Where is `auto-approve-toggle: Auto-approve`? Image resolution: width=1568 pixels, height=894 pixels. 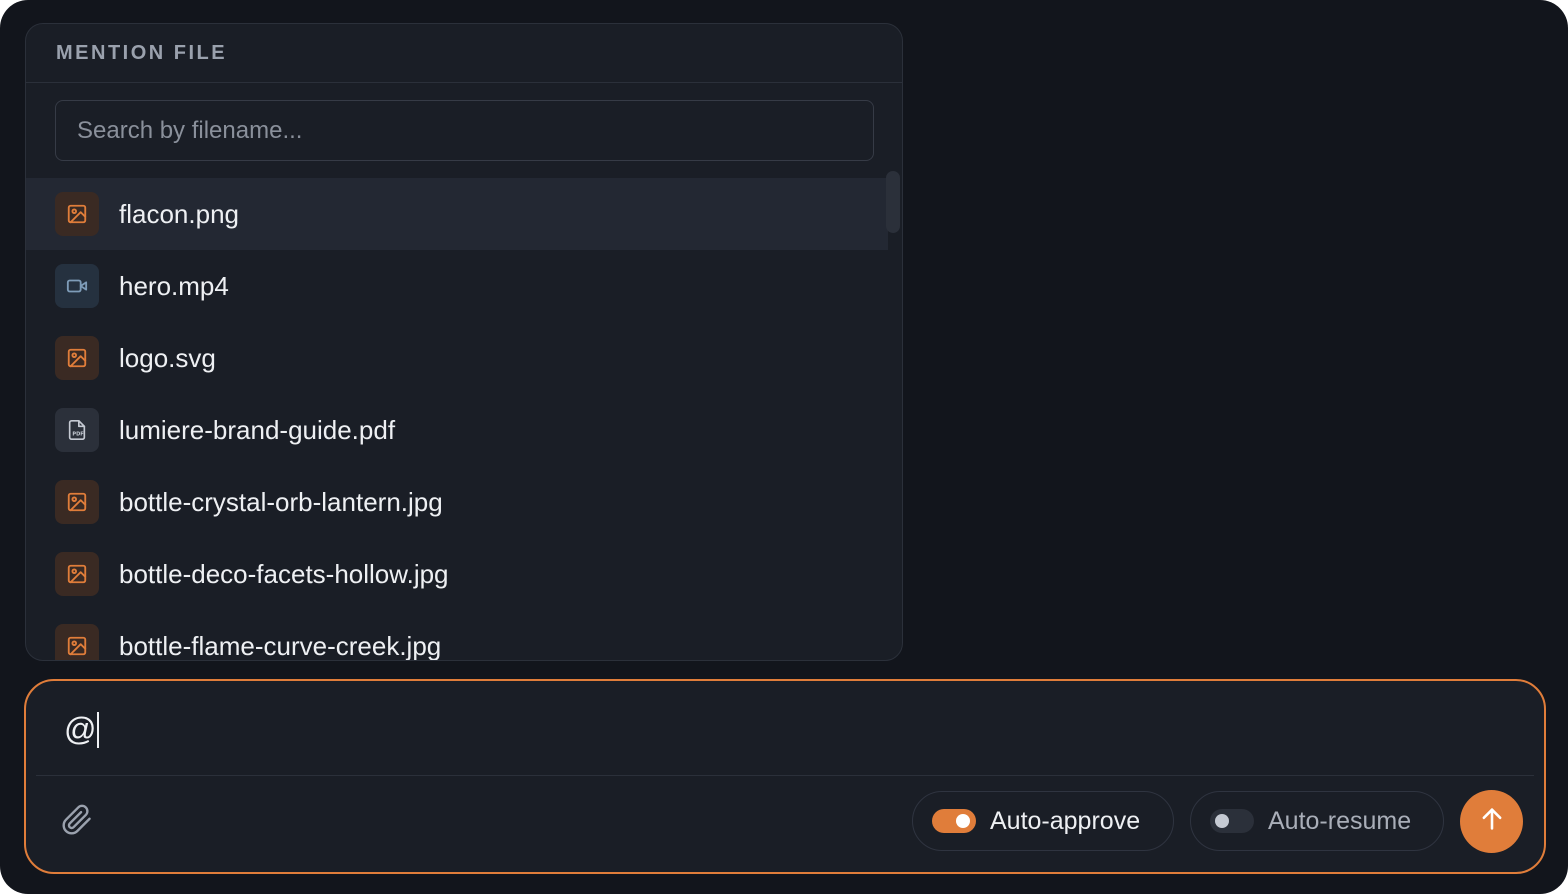 auto-approve-toggle: Auto-approve is located at coordinates (1043, 821).